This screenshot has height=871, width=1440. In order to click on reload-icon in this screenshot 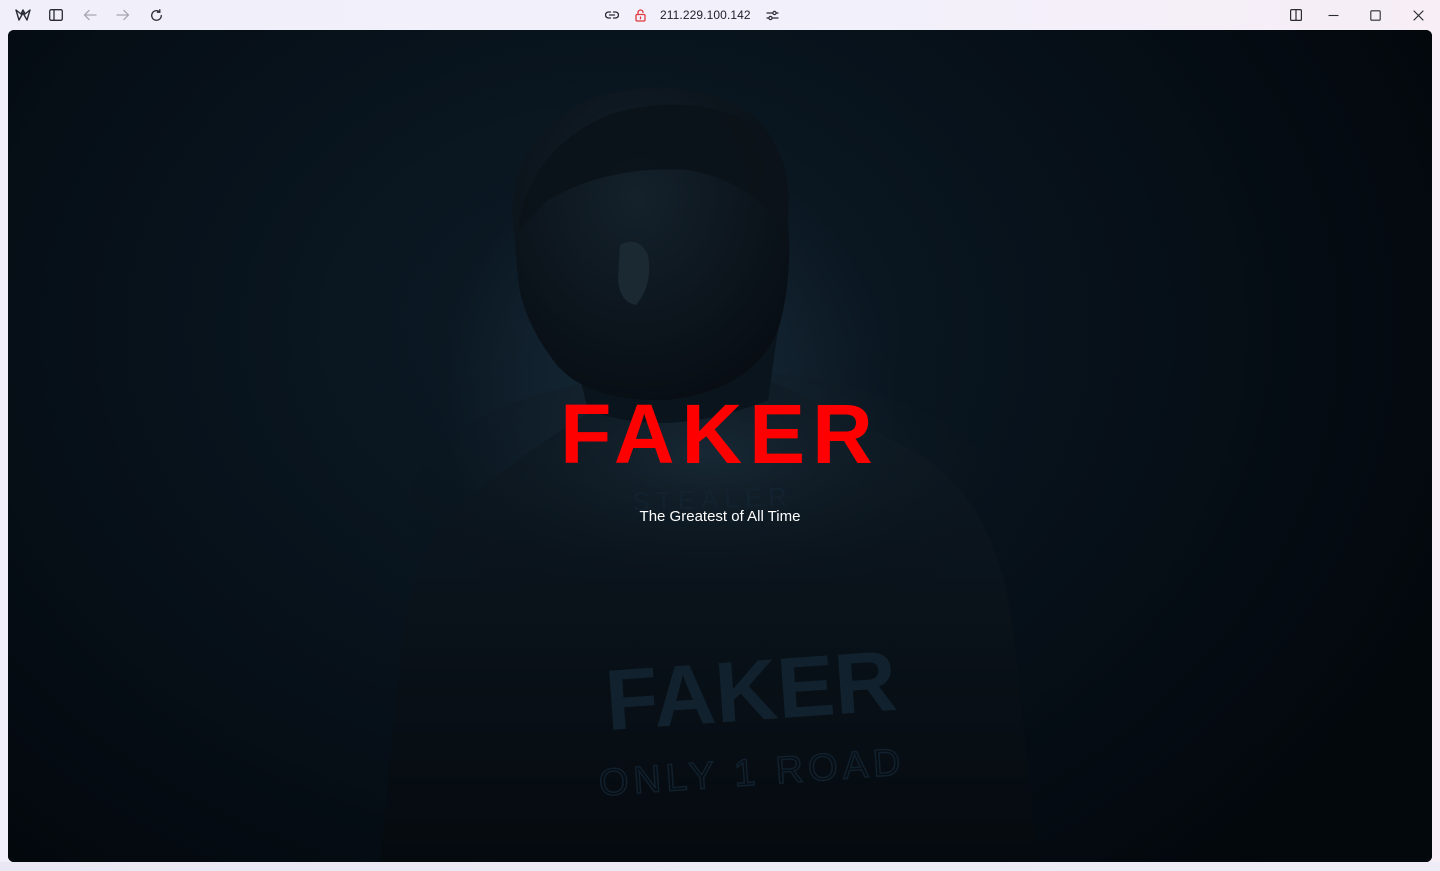, I will do `click(156, 14)`.